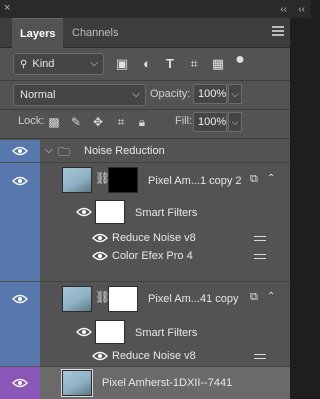  Describe the element at coordinates (195, 181) in the screenshot. I see `layer-name: Pixel Am...1 copy 2` at that location.